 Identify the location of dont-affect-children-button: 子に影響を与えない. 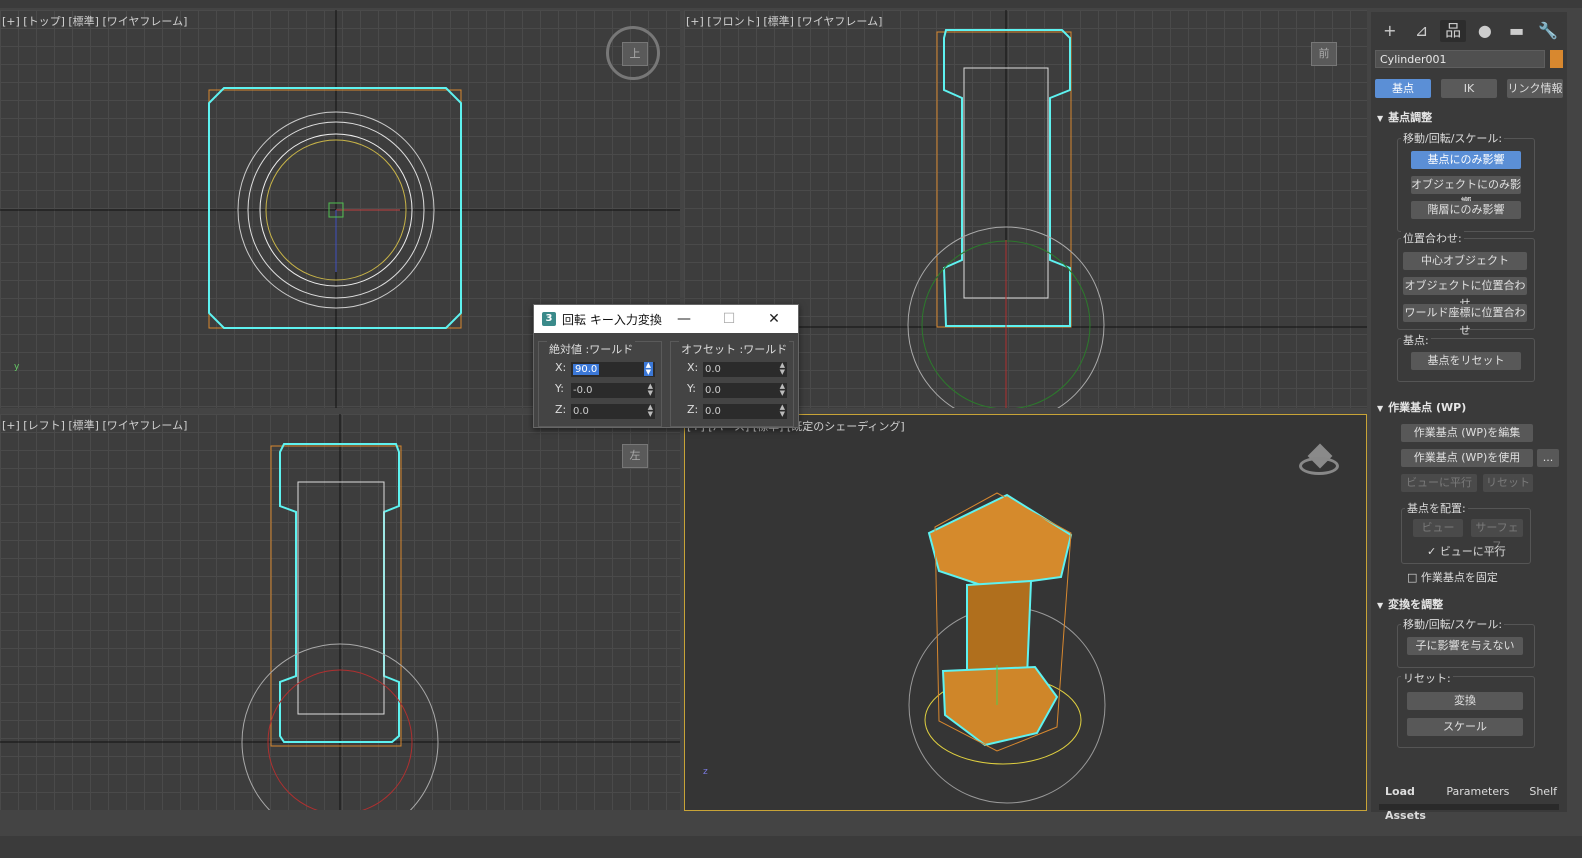
(1465, 646).